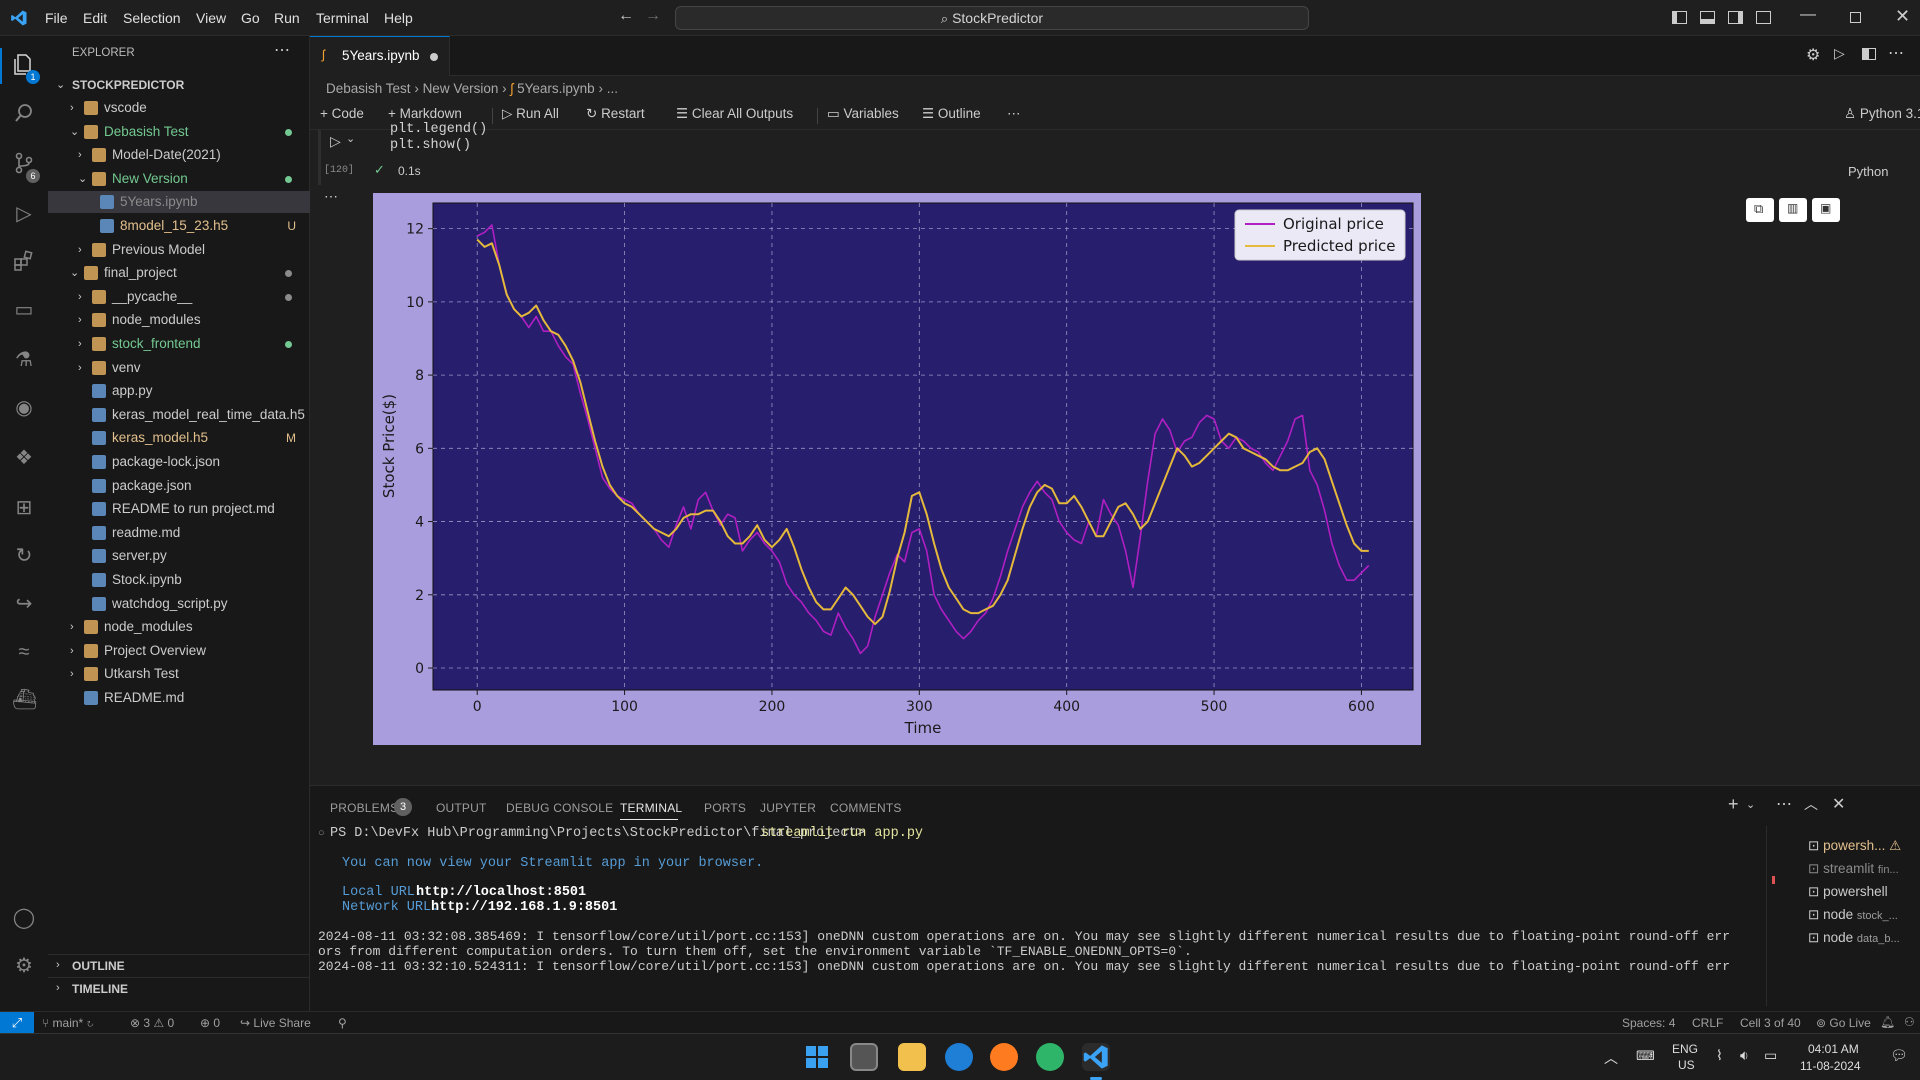  What do you see at coordinates (24, 918) in the screenshot?
I see `account-icon: ◯` at bounding box center [24, 918].